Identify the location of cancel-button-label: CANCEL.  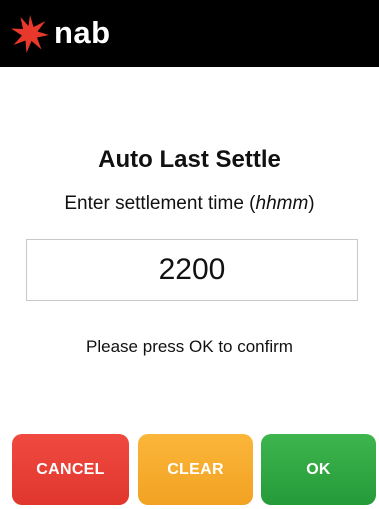
(70, 469).